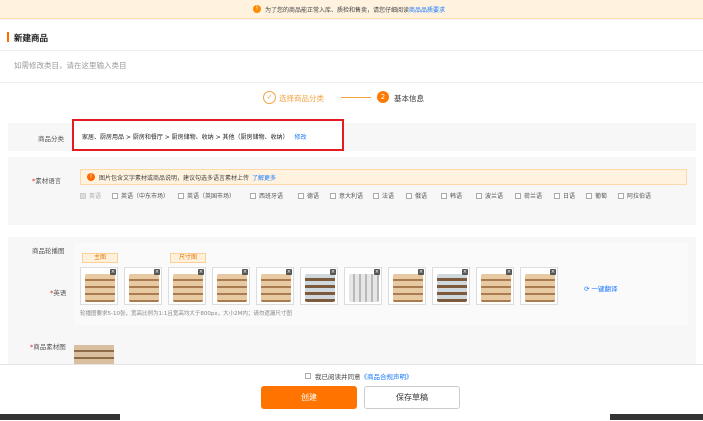 This screenshot has height=421, width=703. I want to click on step-1-check-icon: ✓, so click(269, 97).